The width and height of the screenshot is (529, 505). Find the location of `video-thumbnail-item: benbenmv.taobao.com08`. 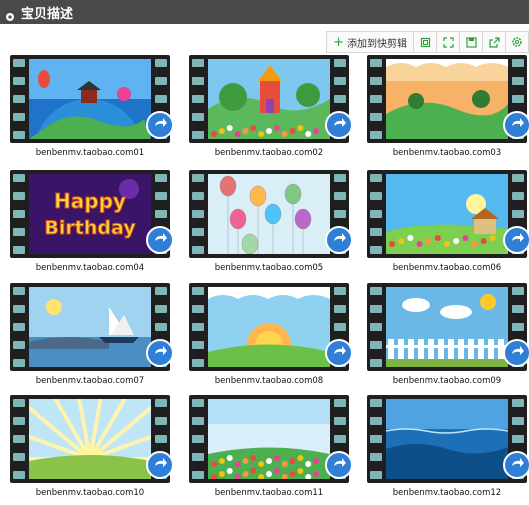

video-thumbnail-item: benbenmv.taobao.com08 is located at coordinates (274, 338).